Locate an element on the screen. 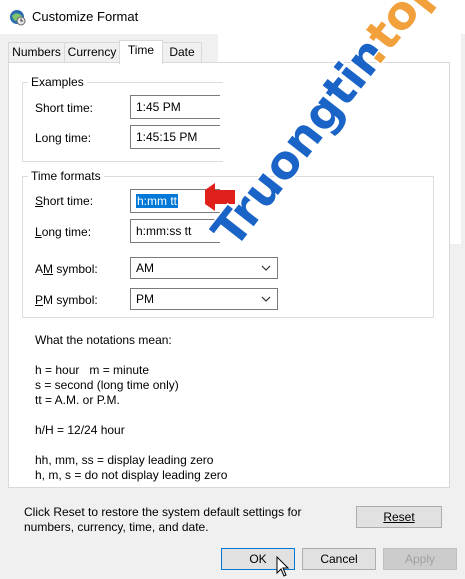 This screenshot has width=465, height=579. short-time-input: h:mm tt is located at coordinates (175, 201).